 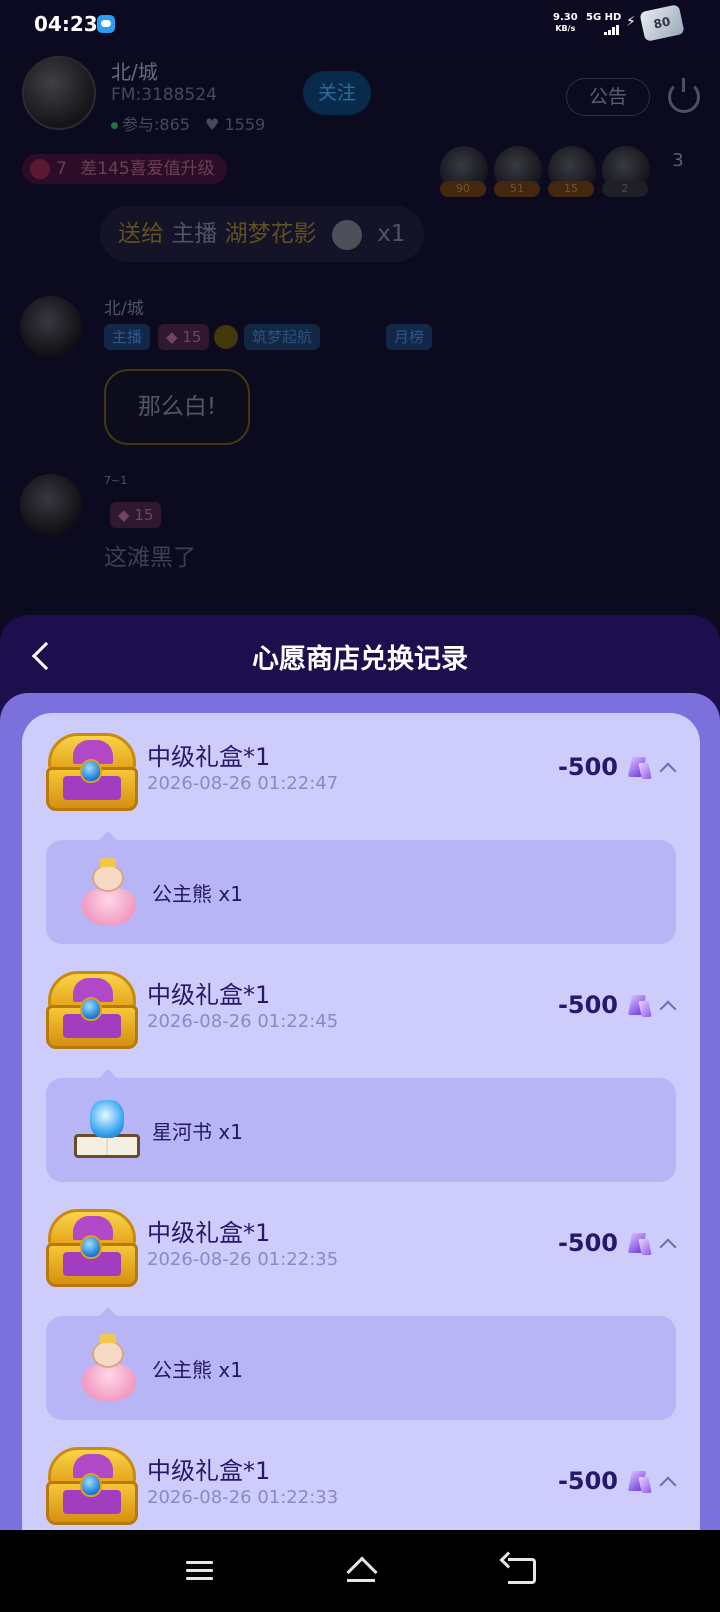 I want to click on back-nav-icon, so click(x=522, y=1571).